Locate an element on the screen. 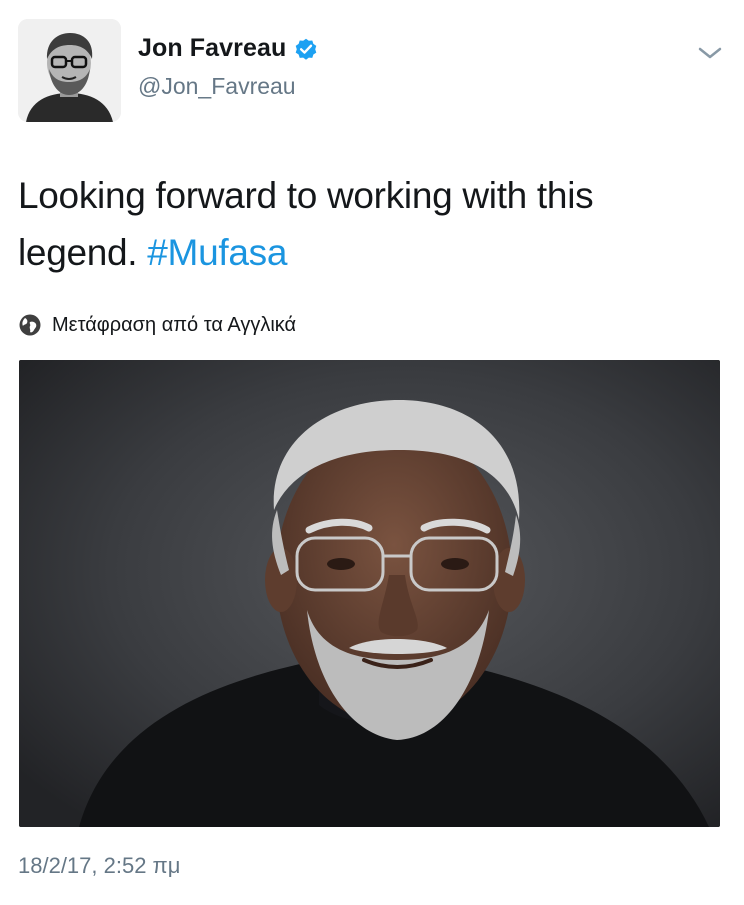 This screenshot has width=744, height=905. chevron-down-icon is located at coordinates (710, 53).